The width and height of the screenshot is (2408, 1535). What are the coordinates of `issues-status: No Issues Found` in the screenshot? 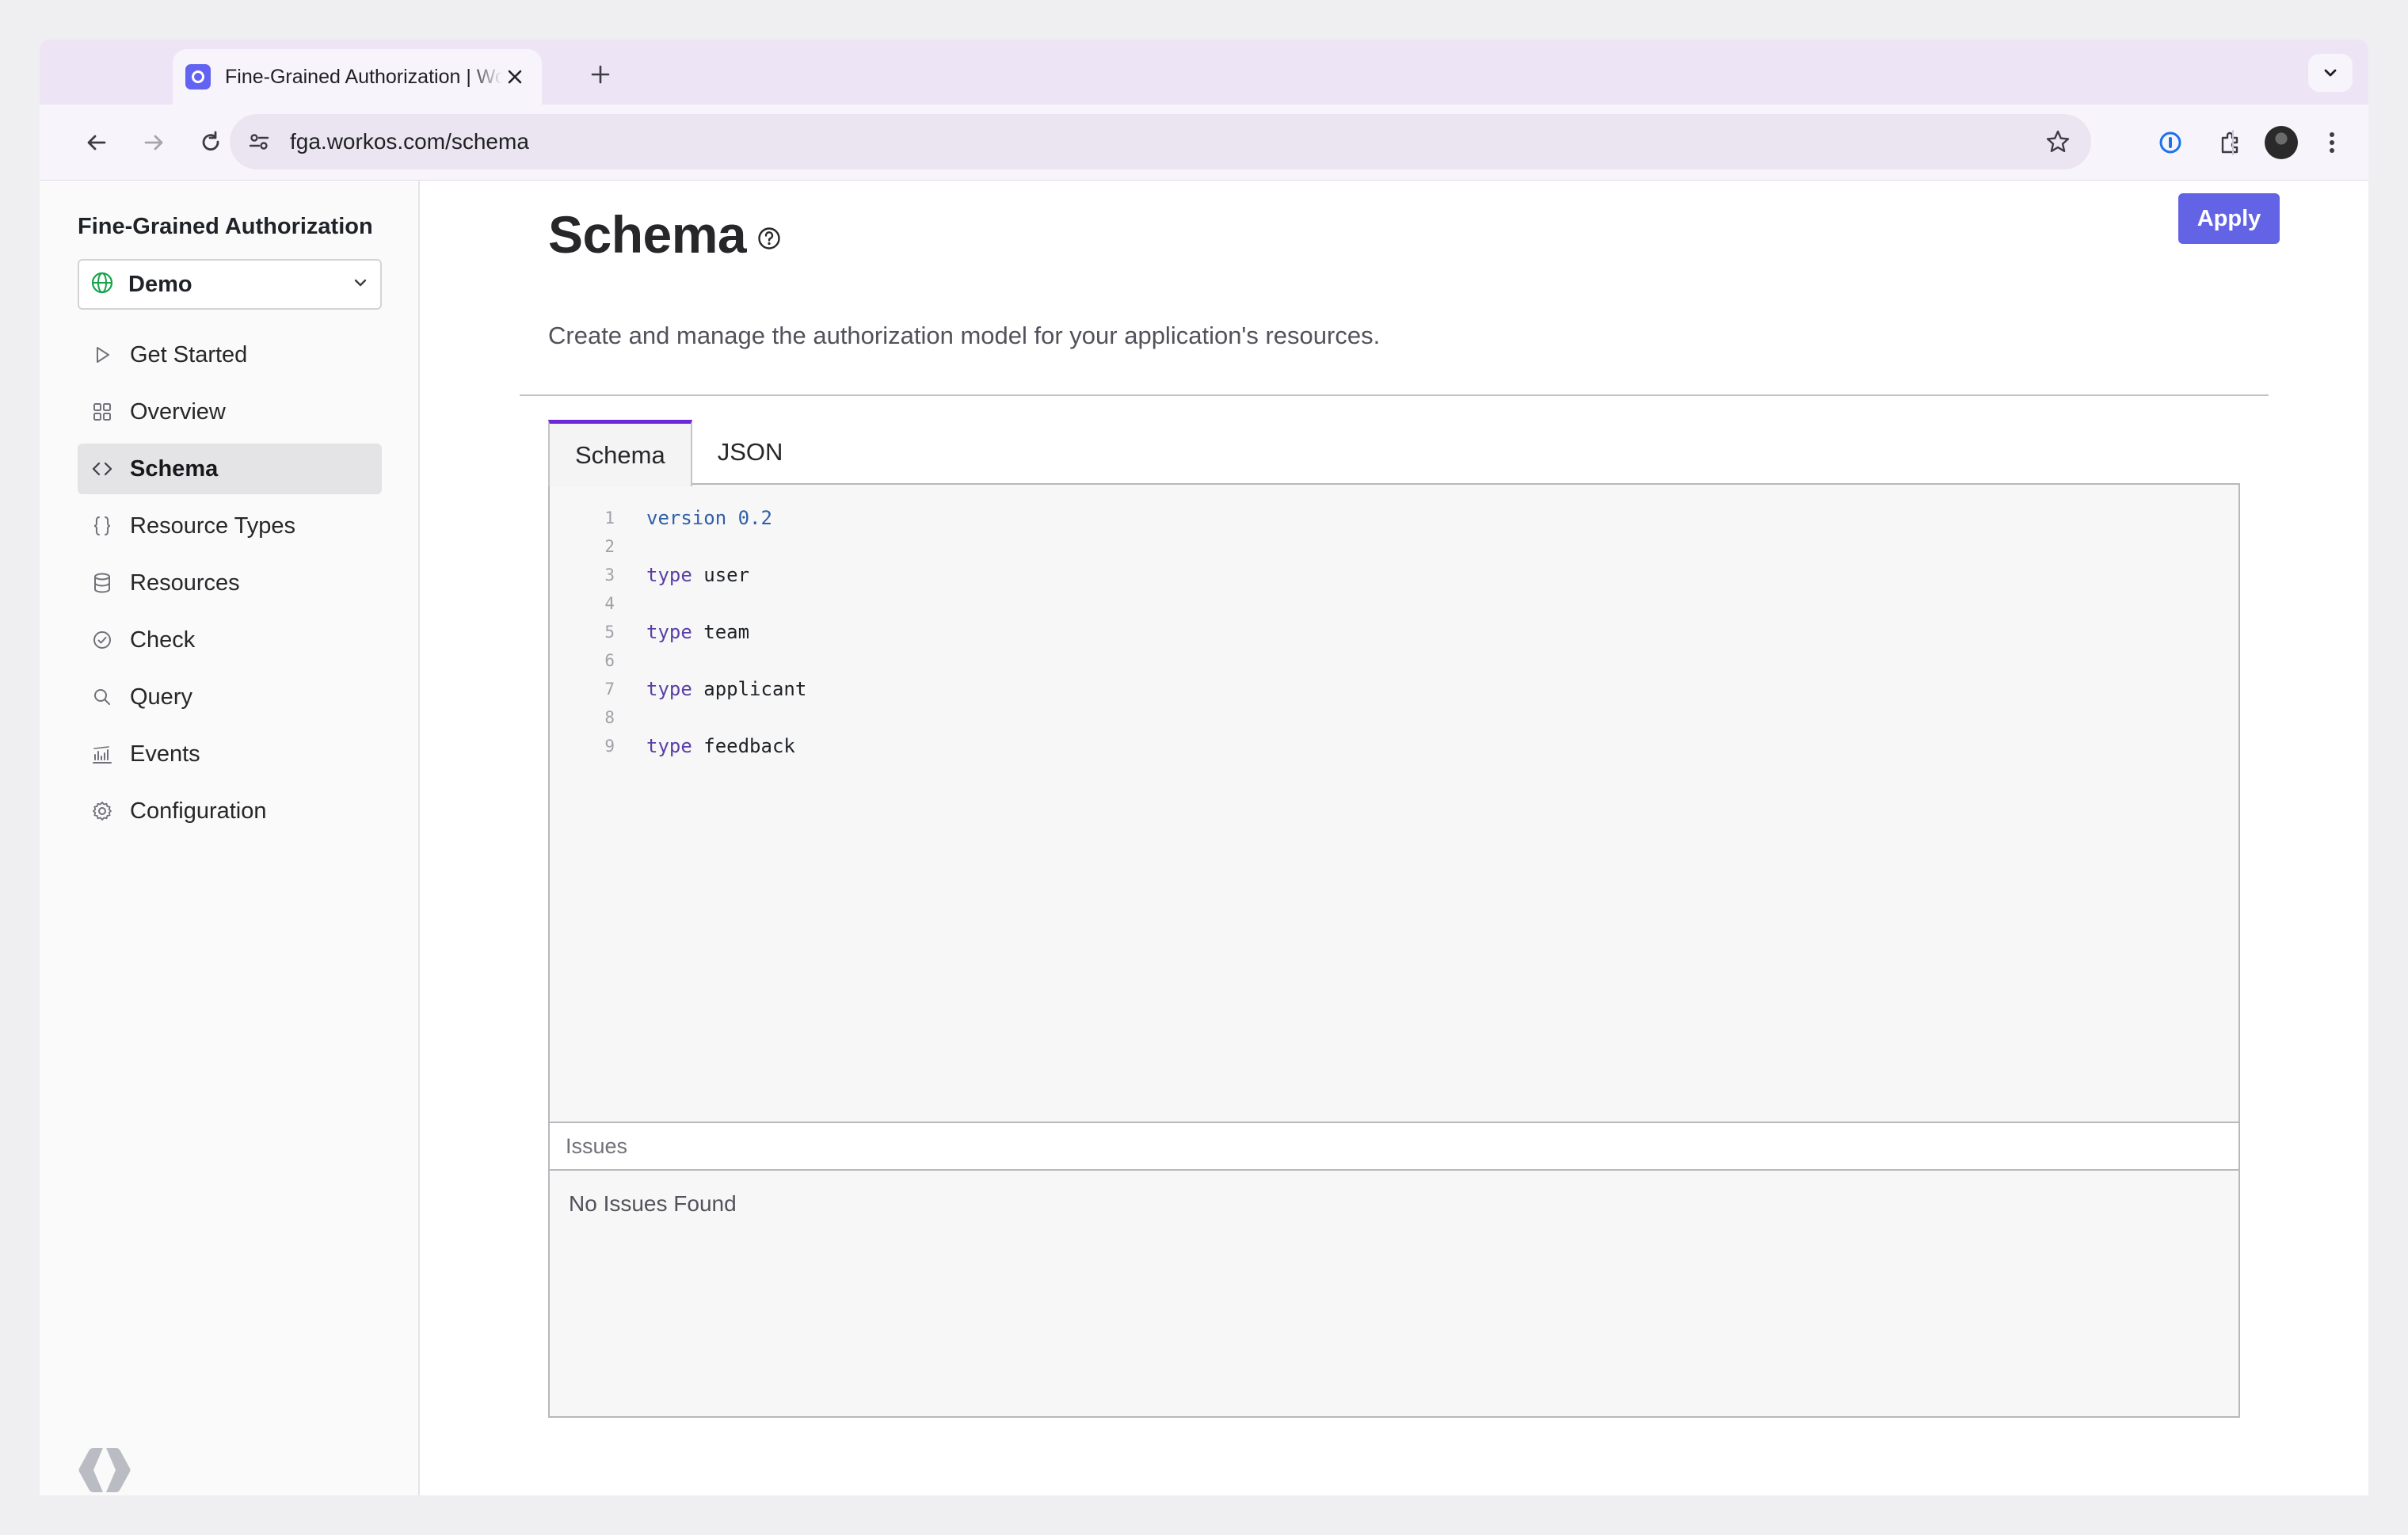 It's located at (653, 1203).